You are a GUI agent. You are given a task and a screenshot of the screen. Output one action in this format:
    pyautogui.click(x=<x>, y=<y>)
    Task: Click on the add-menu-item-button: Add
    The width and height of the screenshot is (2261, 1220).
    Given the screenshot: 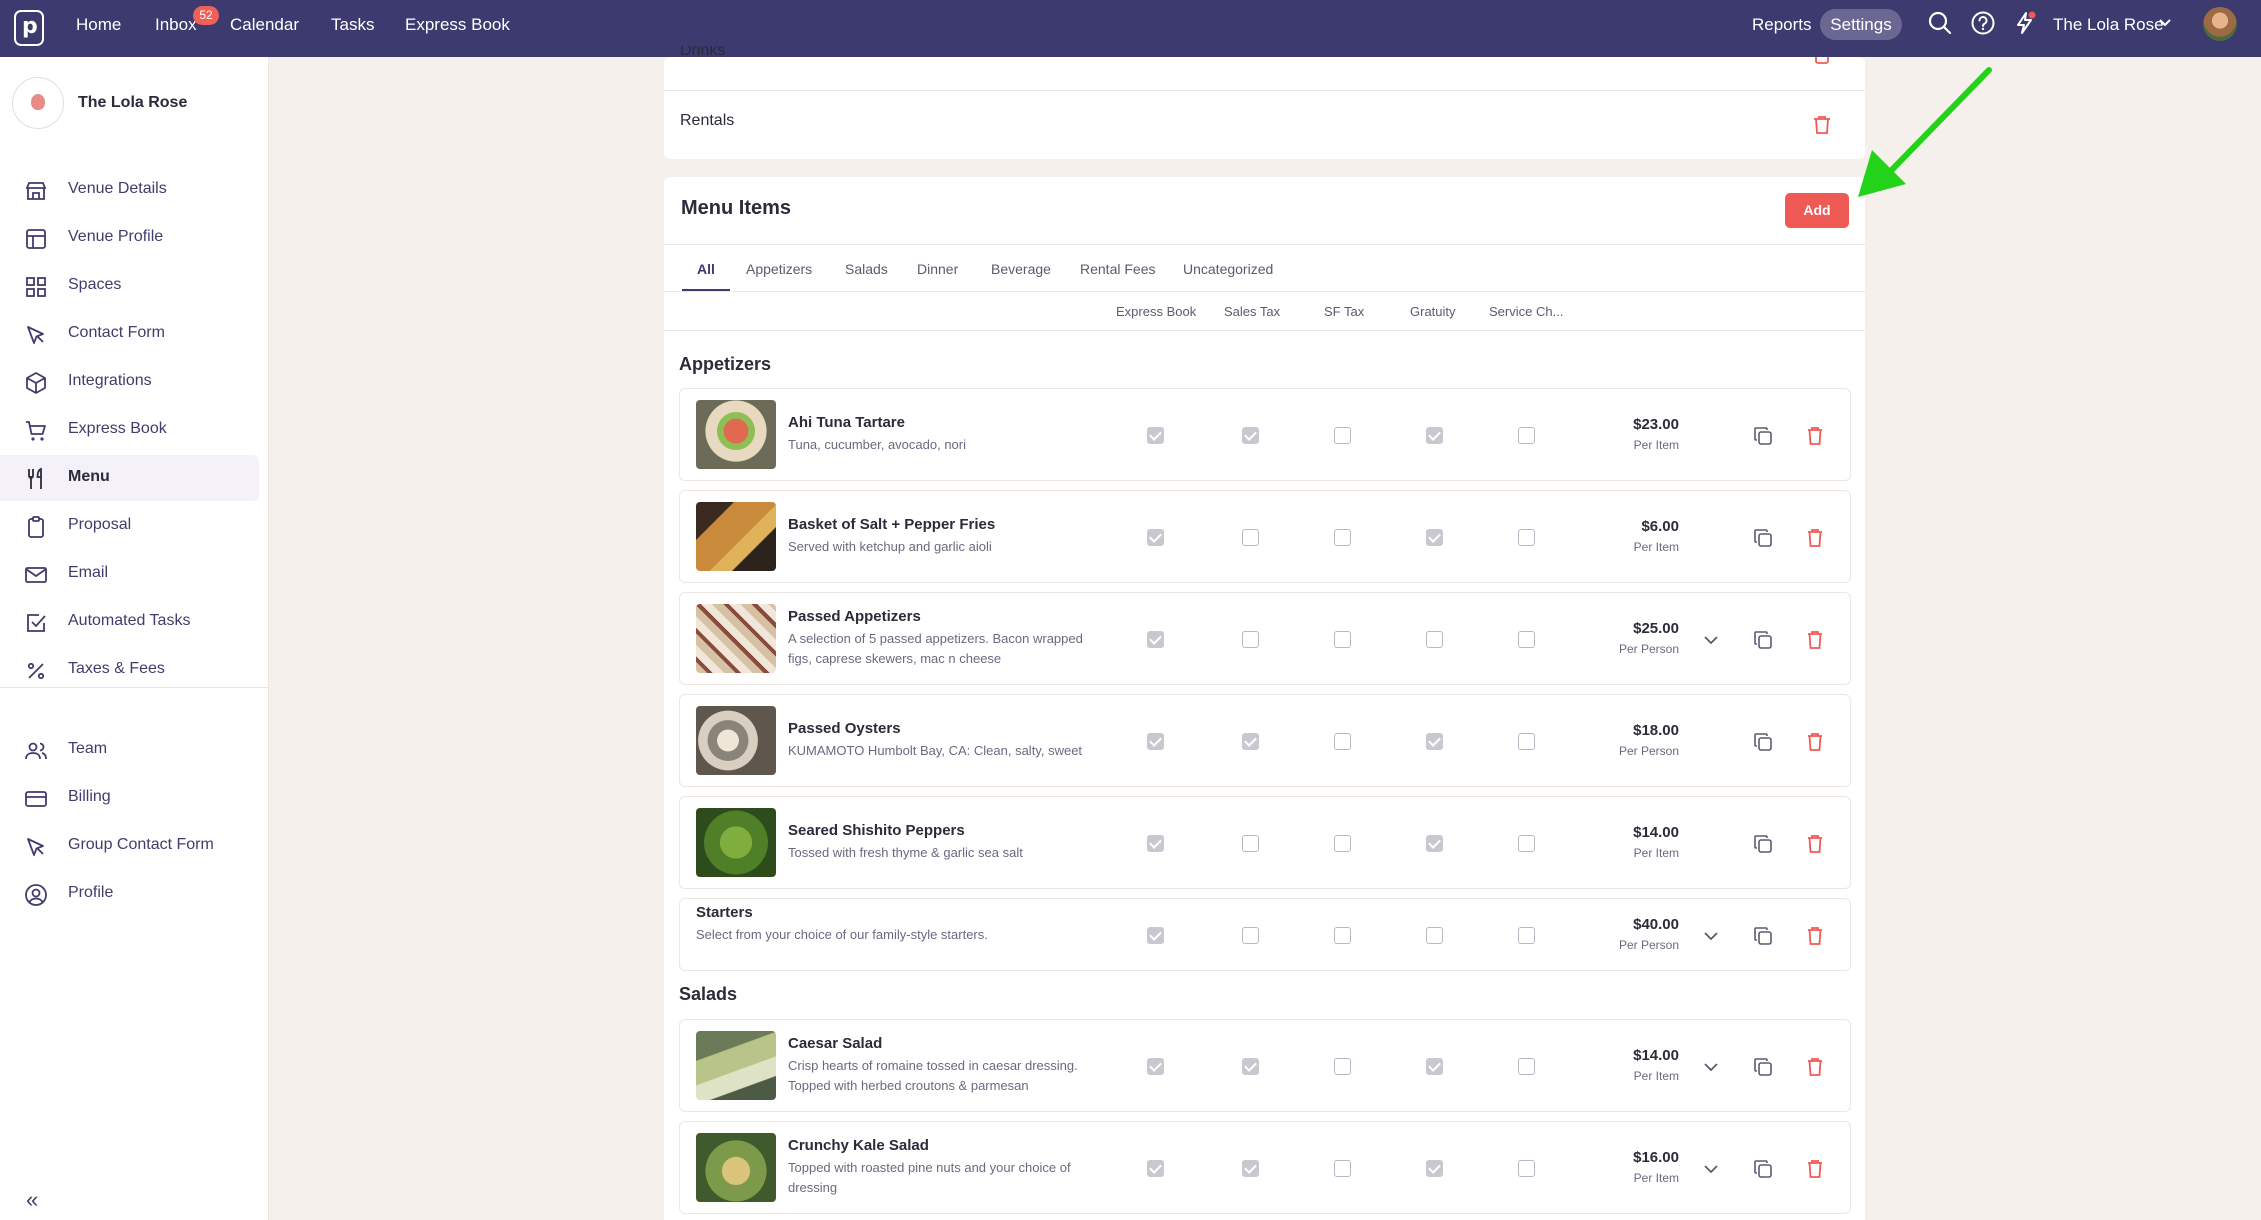 What is the action you would take?
    pyautogui.click(x=1817, y=210)
    